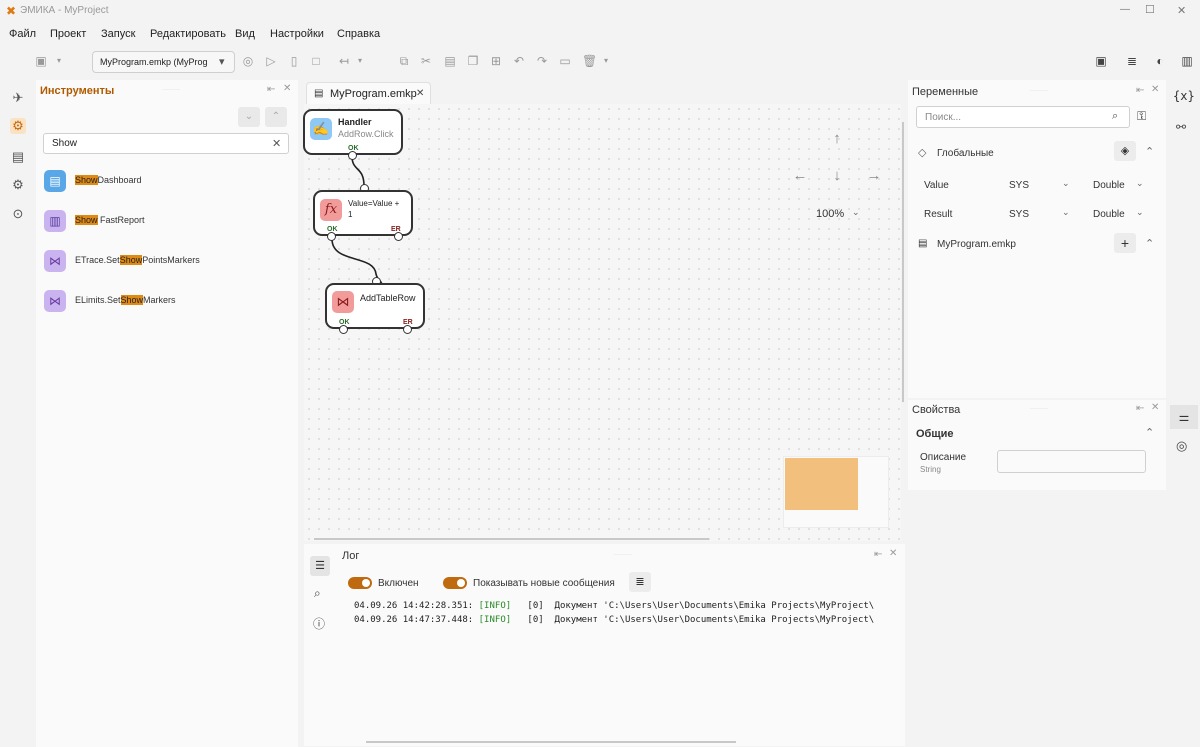  What do you see at coordinates (542, 61) in the screenshot?
I see `redo-icon: ↷` at bounding box center [542, 61].